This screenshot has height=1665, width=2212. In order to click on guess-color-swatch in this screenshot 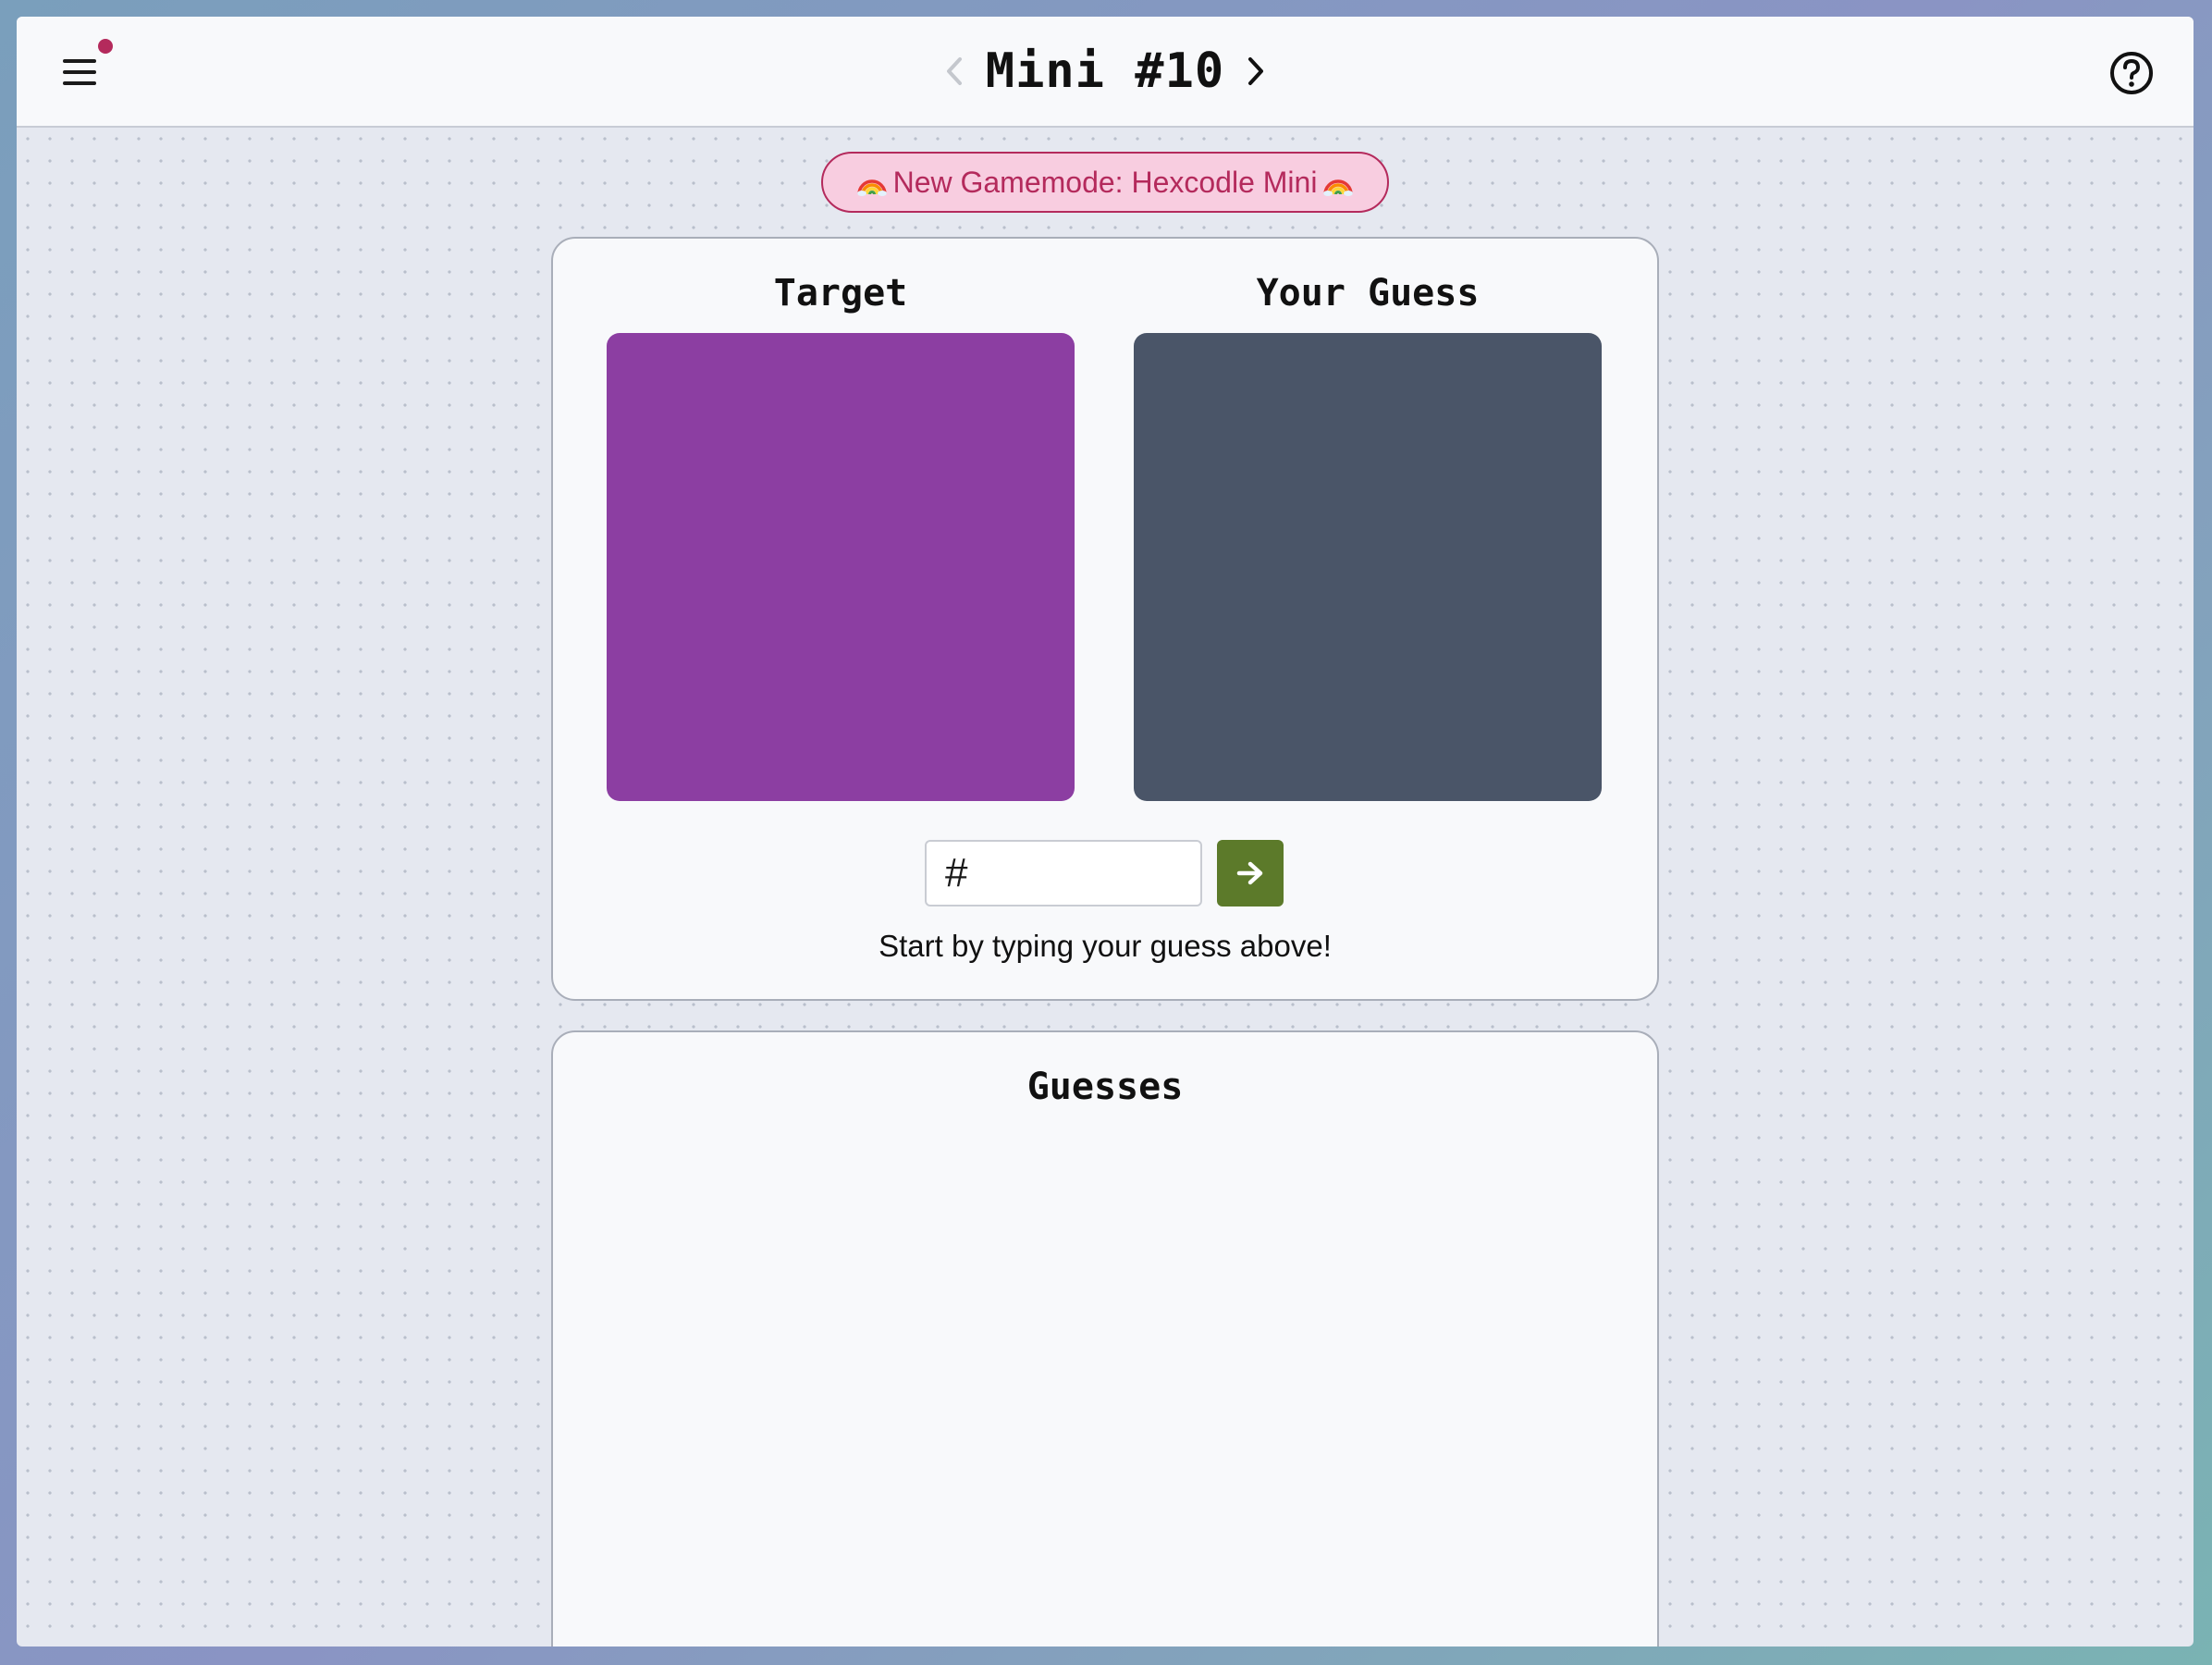, I will do `click(1368, 567)`.